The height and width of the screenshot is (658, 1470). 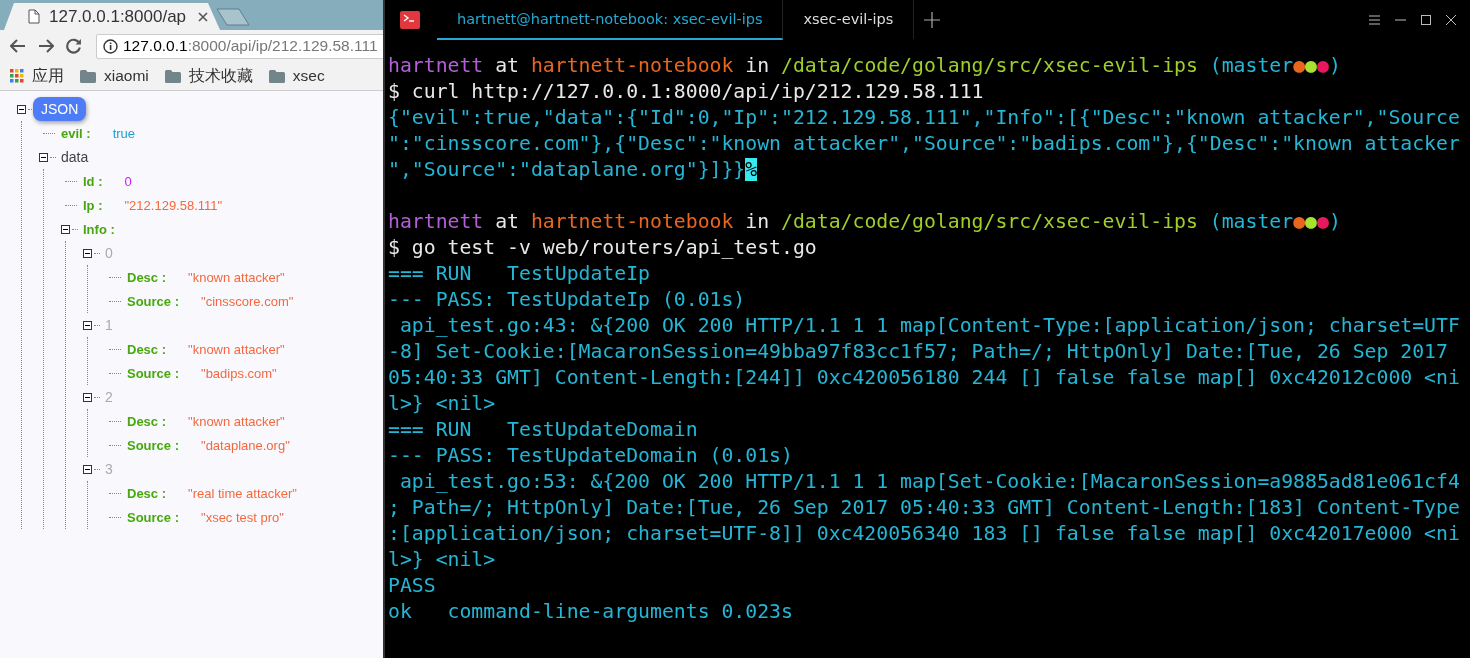 I want to click on root-badge: JSON, so click(x=60, y=109).